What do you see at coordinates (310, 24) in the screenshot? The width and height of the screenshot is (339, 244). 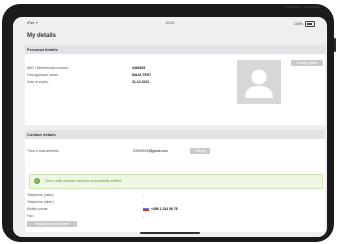 I see `battery-icon` at bounding box center [310, 24].